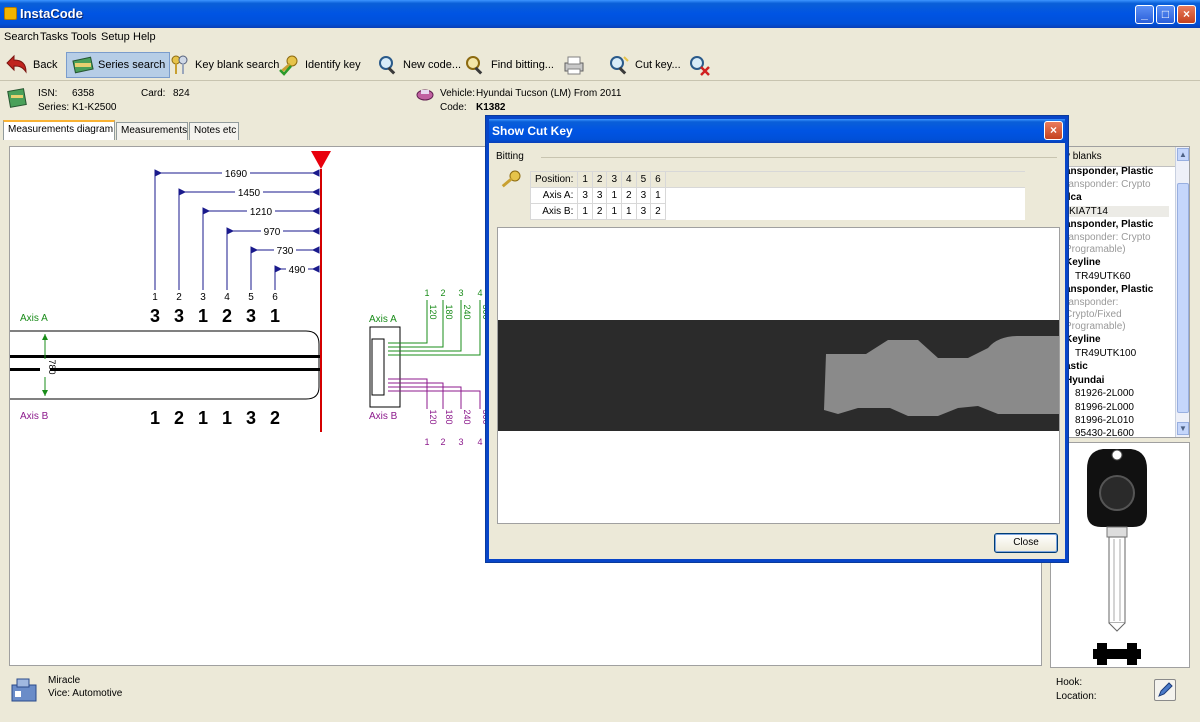  Describe the element at coordinates (383, 416) in the screenshot. I see `depth-axis-b-label: Axis B` at that location.